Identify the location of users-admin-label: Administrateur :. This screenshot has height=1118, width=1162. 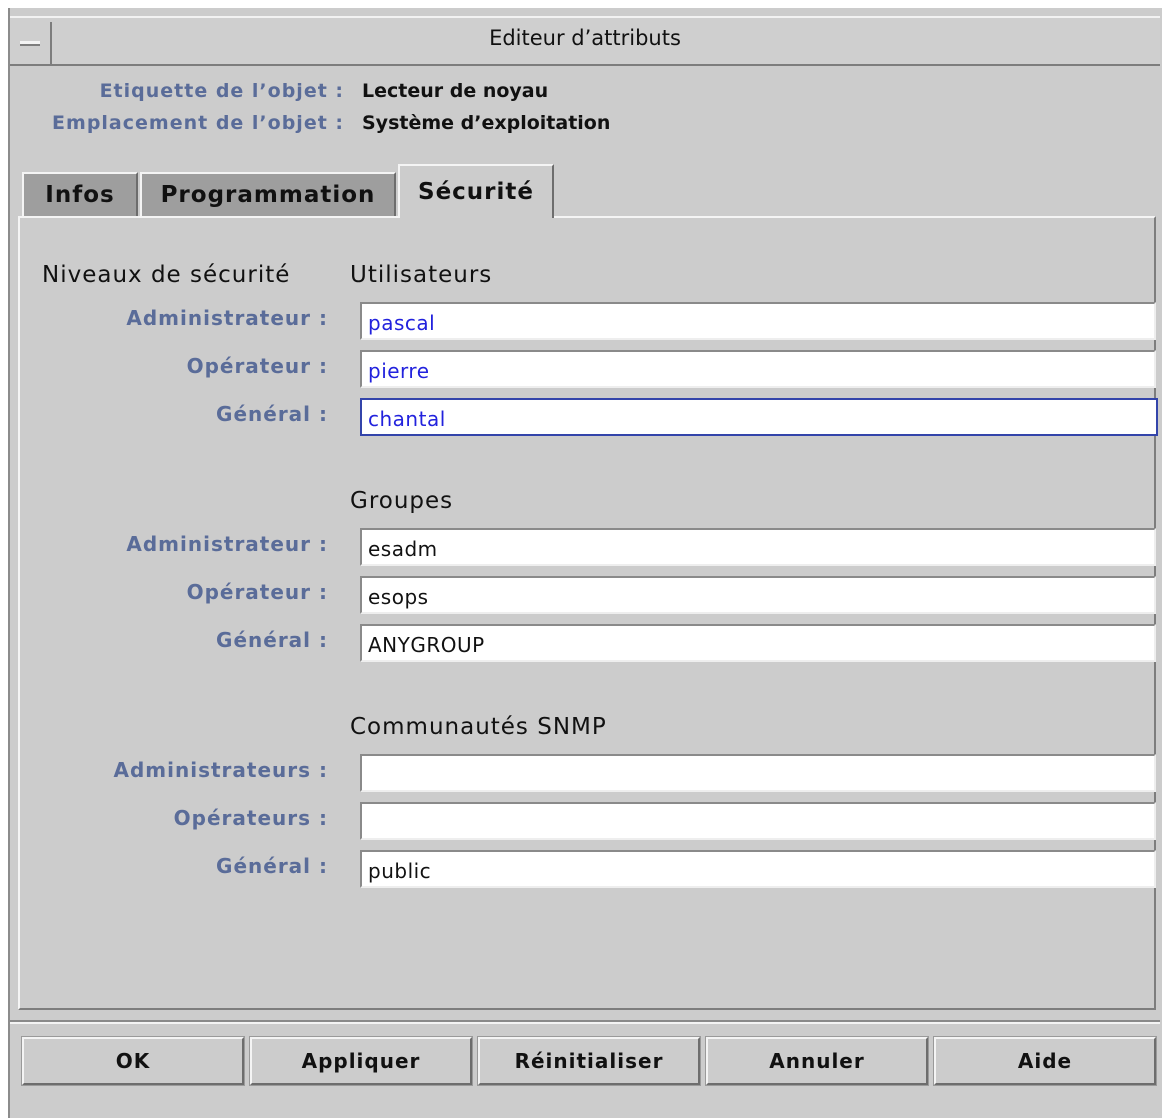
(227, 318).